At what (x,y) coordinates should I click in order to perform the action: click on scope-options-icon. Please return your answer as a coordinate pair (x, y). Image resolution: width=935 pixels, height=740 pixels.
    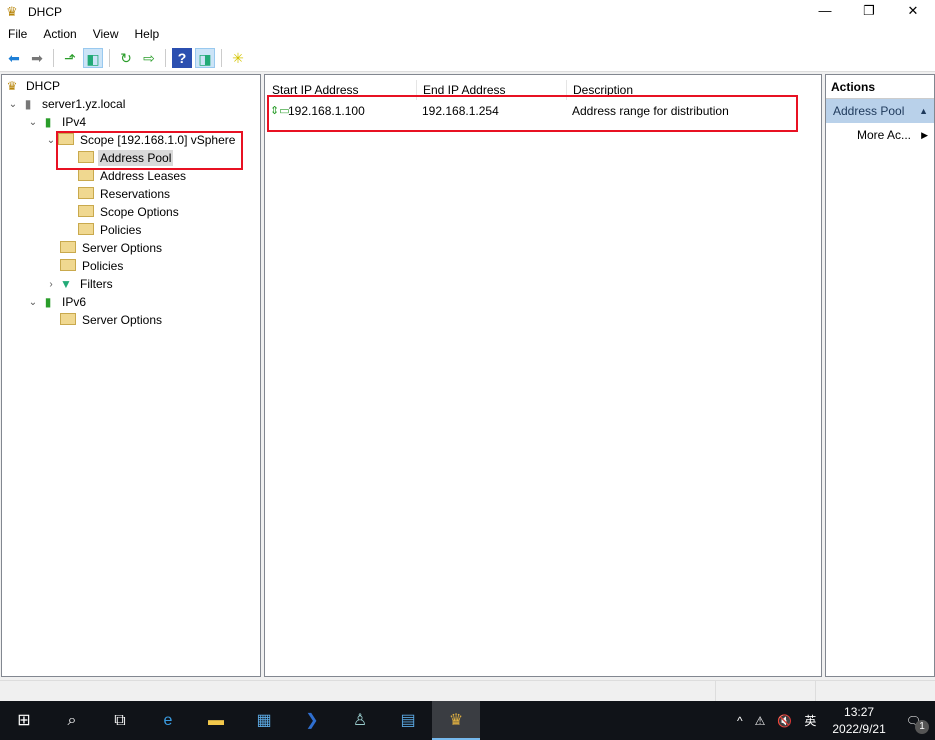
    Looking at the image, I should click on (86, 212).